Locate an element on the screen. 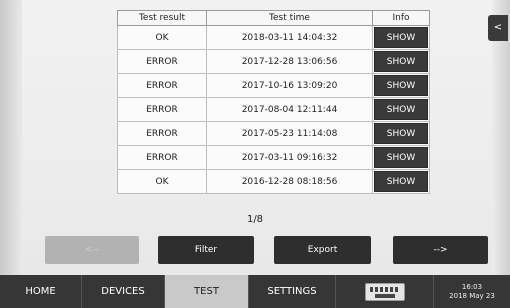 This screenshot has width=510, height=308. table-row: ERROR 2017-12-28 13:06:56 SHOW is located at coordinates (273, 61).